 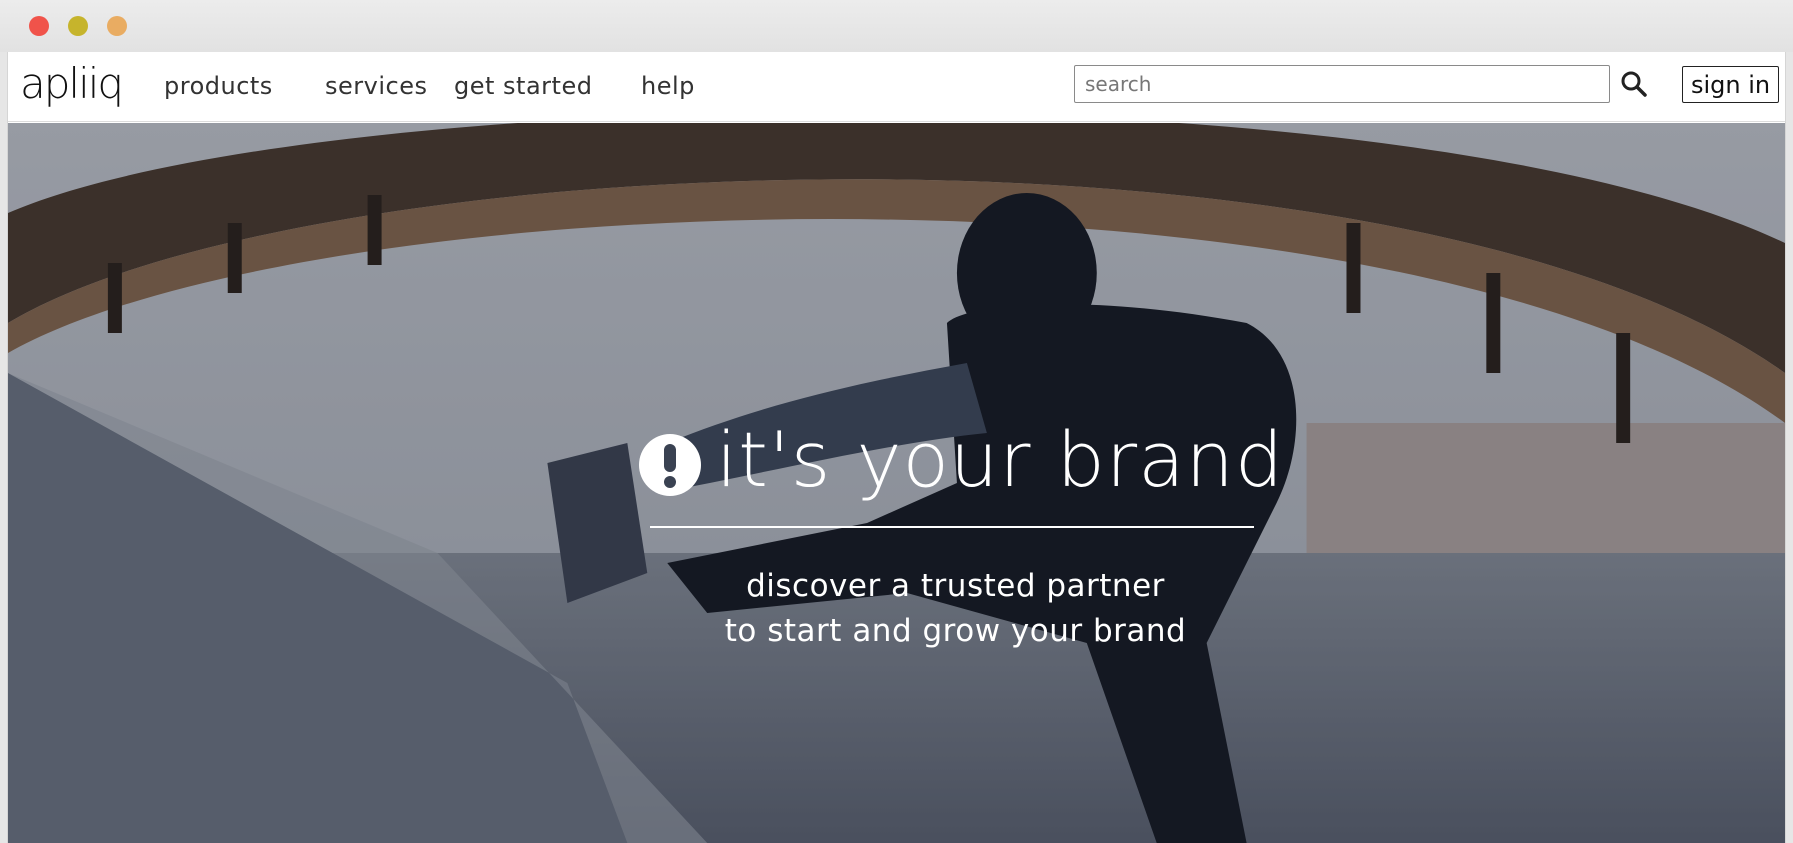 I want to click on window-titlebar, so click(x=896, y=26).